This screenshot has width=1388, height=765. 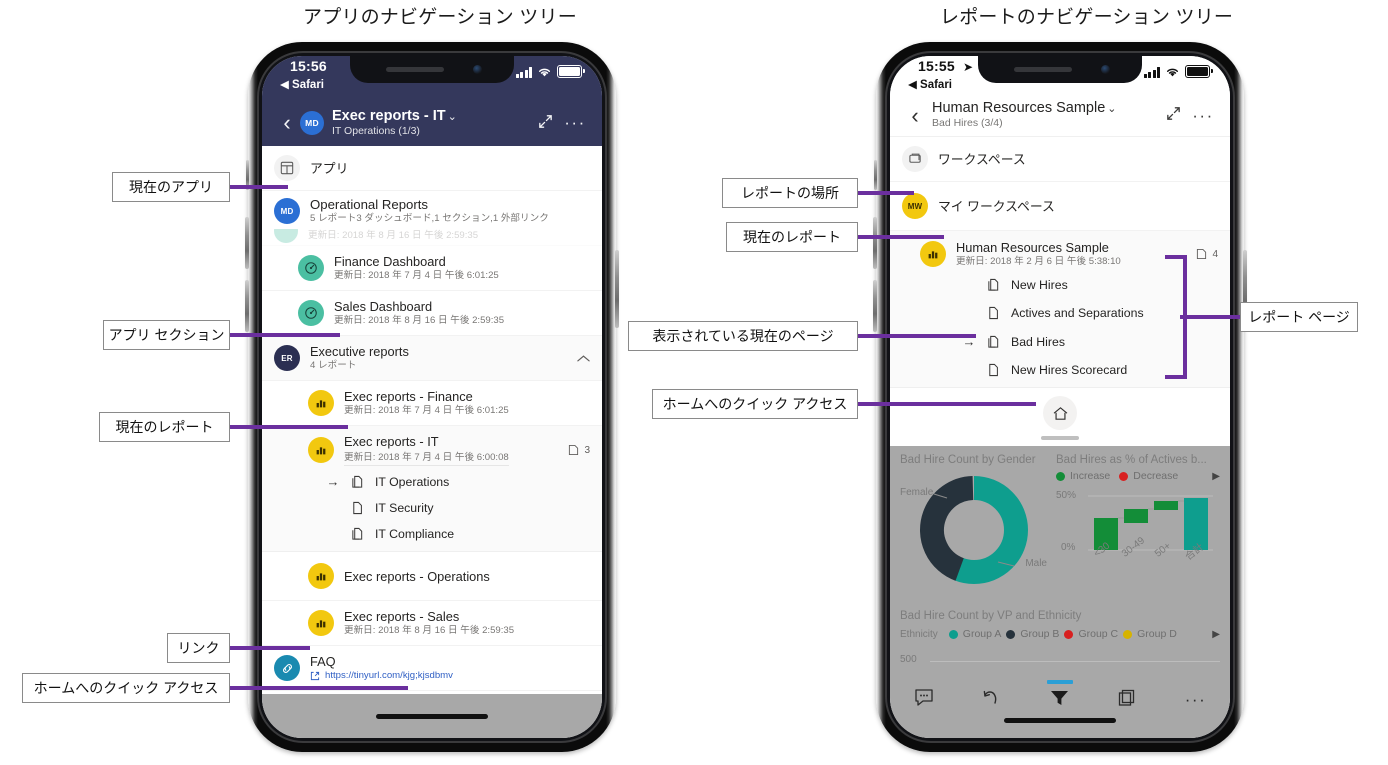 What do you see at coordinates (1124, 476) in the screenshot?
I see `legend-swatch-decrease` at bounding box center [1124, 476].